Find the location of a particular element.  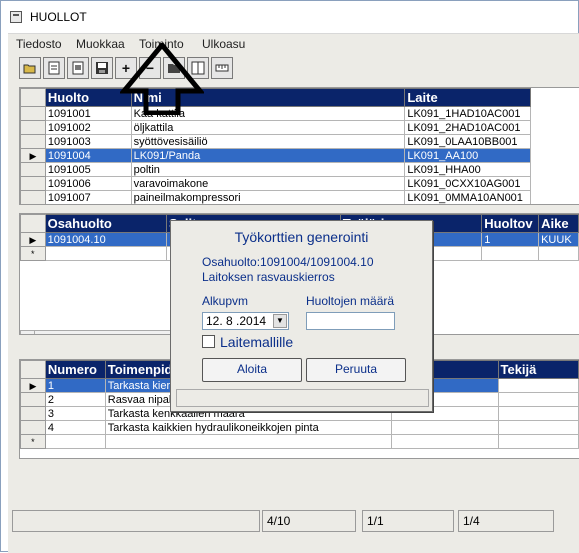

table-row: 1091003 syöttövesisäiliö LK091_0LAA10BB001 is located at coordinates (299, 141).